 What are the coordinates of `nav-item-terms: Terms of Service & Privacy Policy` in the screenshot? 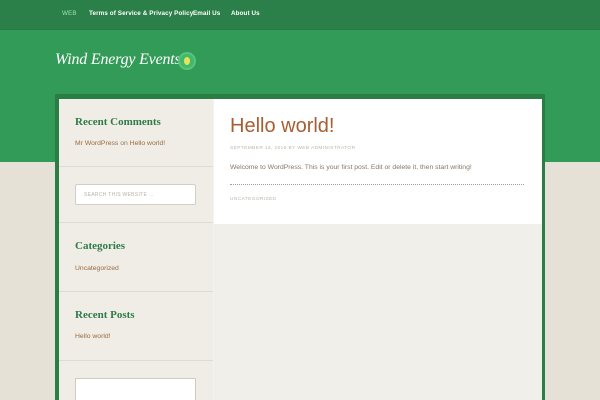 It's located at (141, 13).